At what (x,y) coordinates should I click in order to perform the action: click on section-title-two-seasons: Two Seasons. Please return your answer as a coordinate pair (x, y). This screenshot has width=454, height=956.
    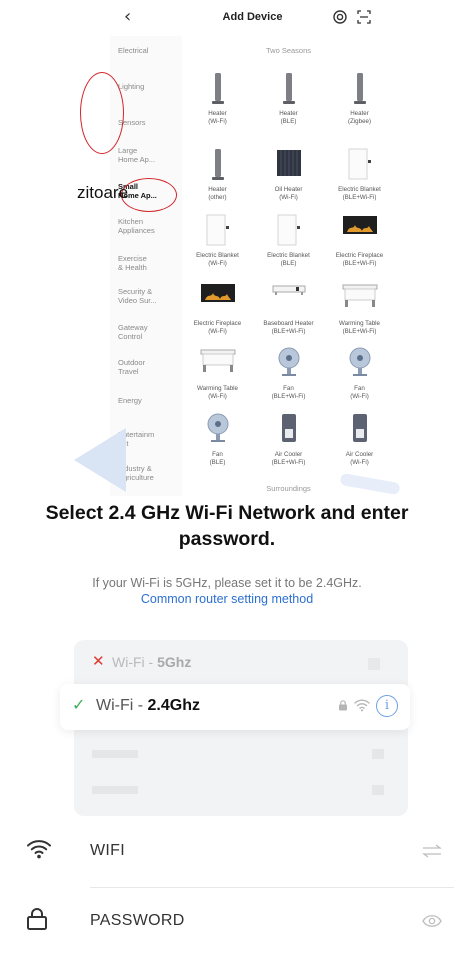
    Looking at the image, I should click on (288, 50).